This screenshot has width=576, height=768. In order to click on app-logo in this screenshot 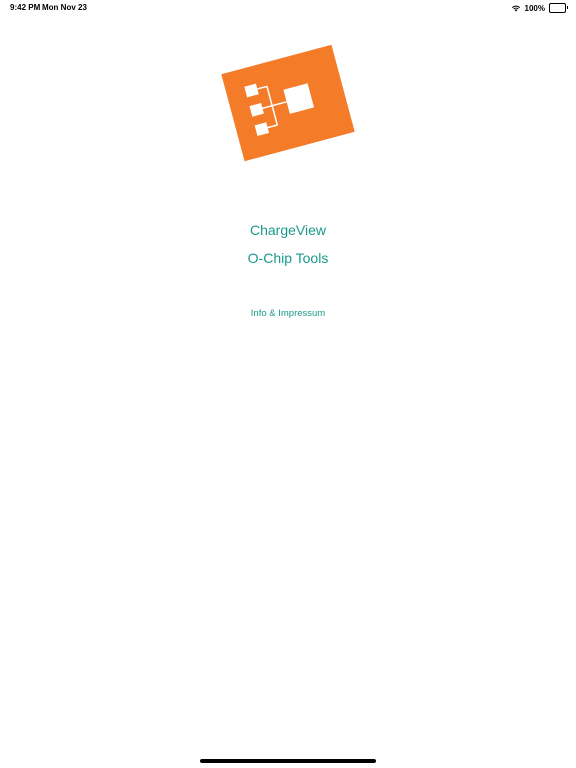, I will do `click(288, 103)`.